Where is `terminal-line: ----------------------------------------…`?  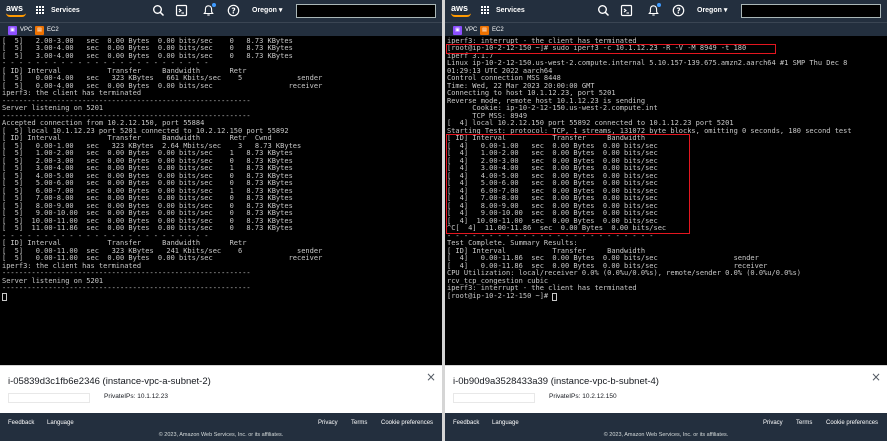
terminal-line: ----------------------------------------… is located at coordinates (126, 288).